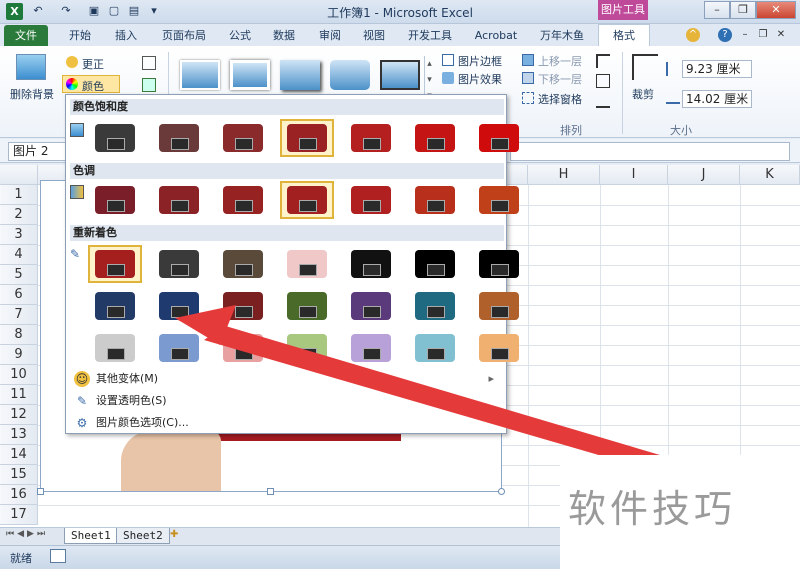  I want to click on sheet-tab-sheet2: Sheet2, so click(143, 536).